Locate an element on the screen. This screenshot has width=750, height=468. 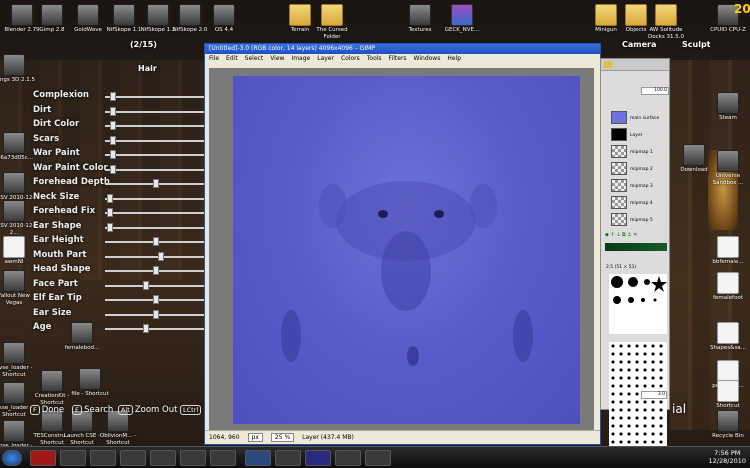
hint-zoom-out: Alt Zoom Out is located at coordinates (147, 410).